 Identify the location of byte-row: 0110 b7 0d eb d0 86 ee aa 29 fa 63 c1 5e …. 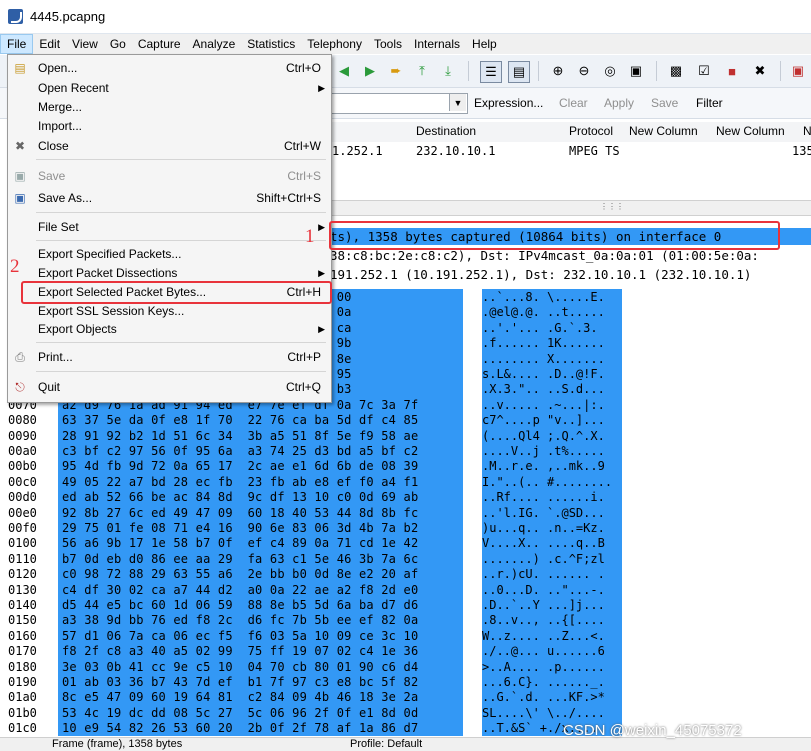
(405, 558).